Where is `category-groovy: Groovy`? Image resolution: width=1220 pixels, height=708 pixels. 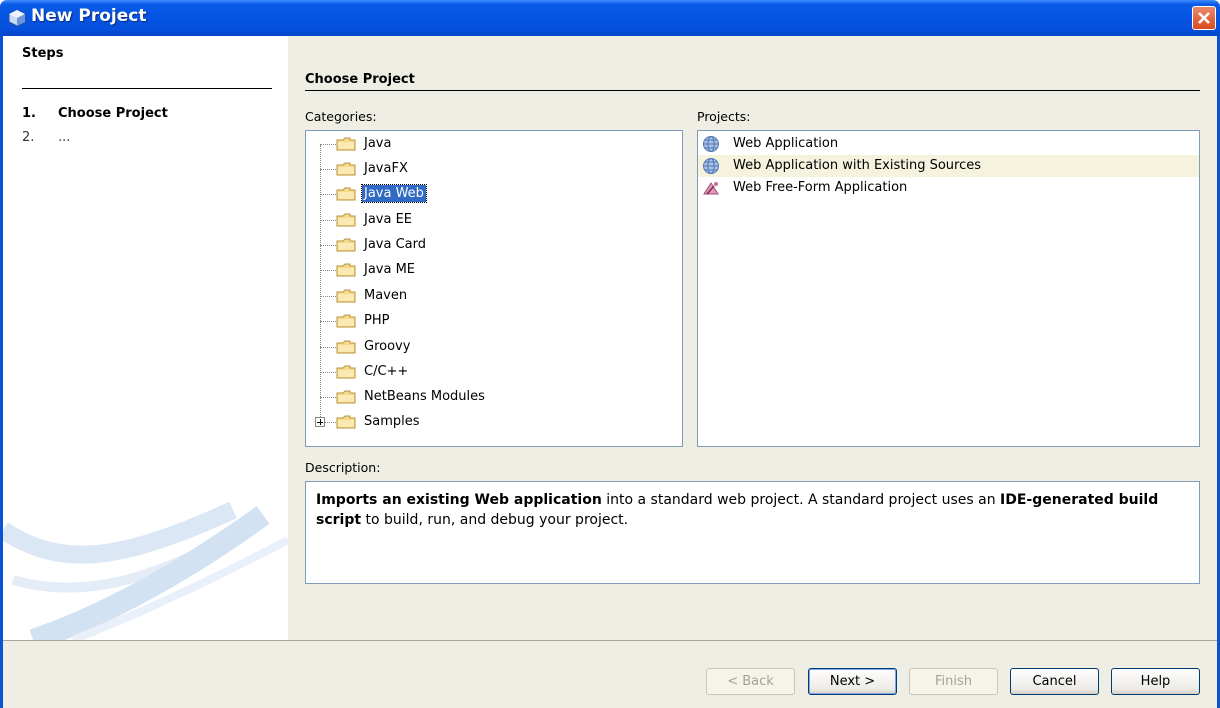
category-groovy: Groovy is located at coordinates (387, 346).